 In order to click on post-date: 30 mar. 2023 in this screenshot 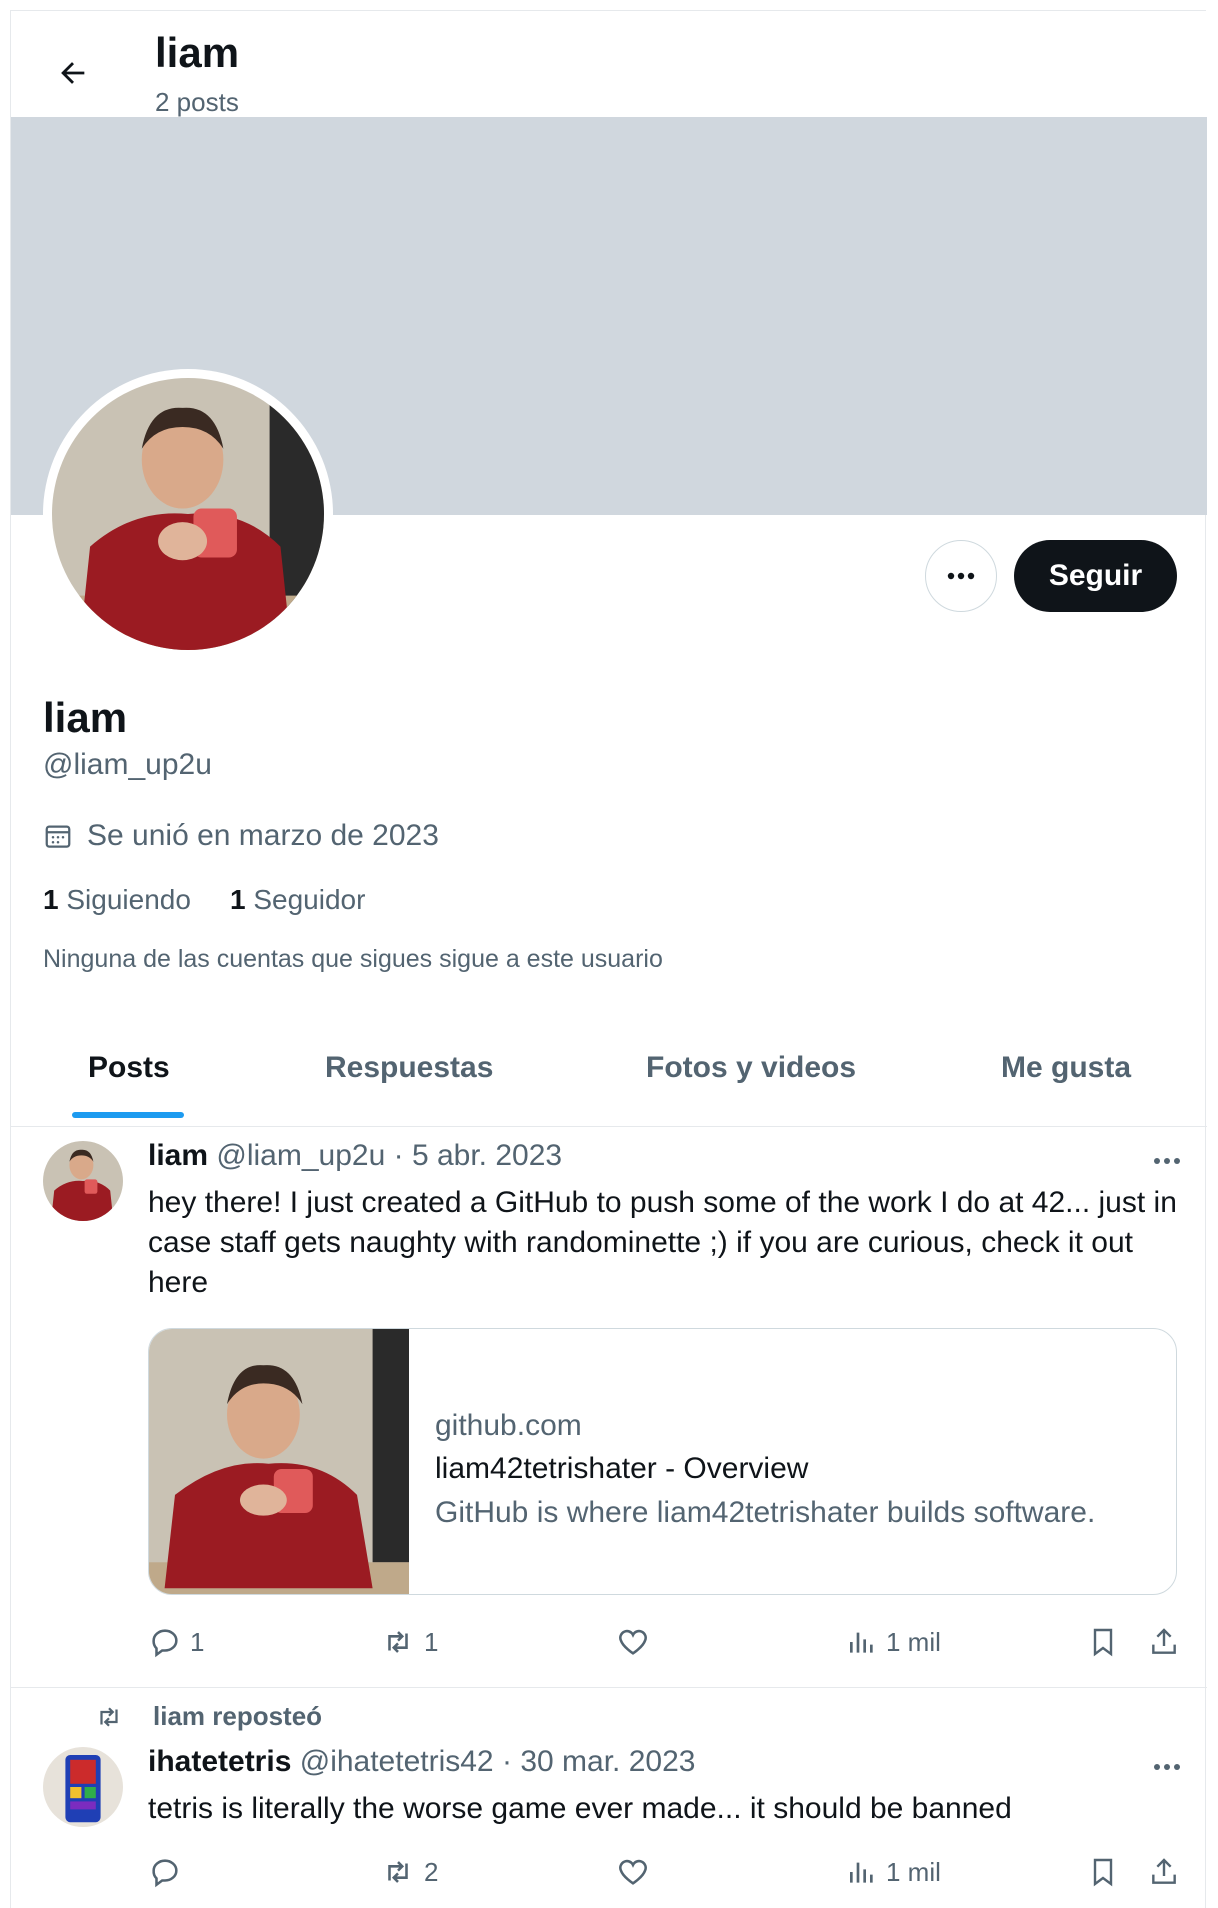, I will do `click(607, 1761)`.